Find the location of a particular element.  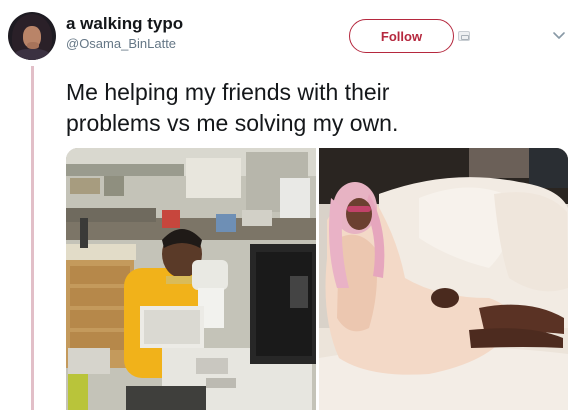

tweet-text-line-1: Me helping my friends with their is located at coordinates (228, 92).